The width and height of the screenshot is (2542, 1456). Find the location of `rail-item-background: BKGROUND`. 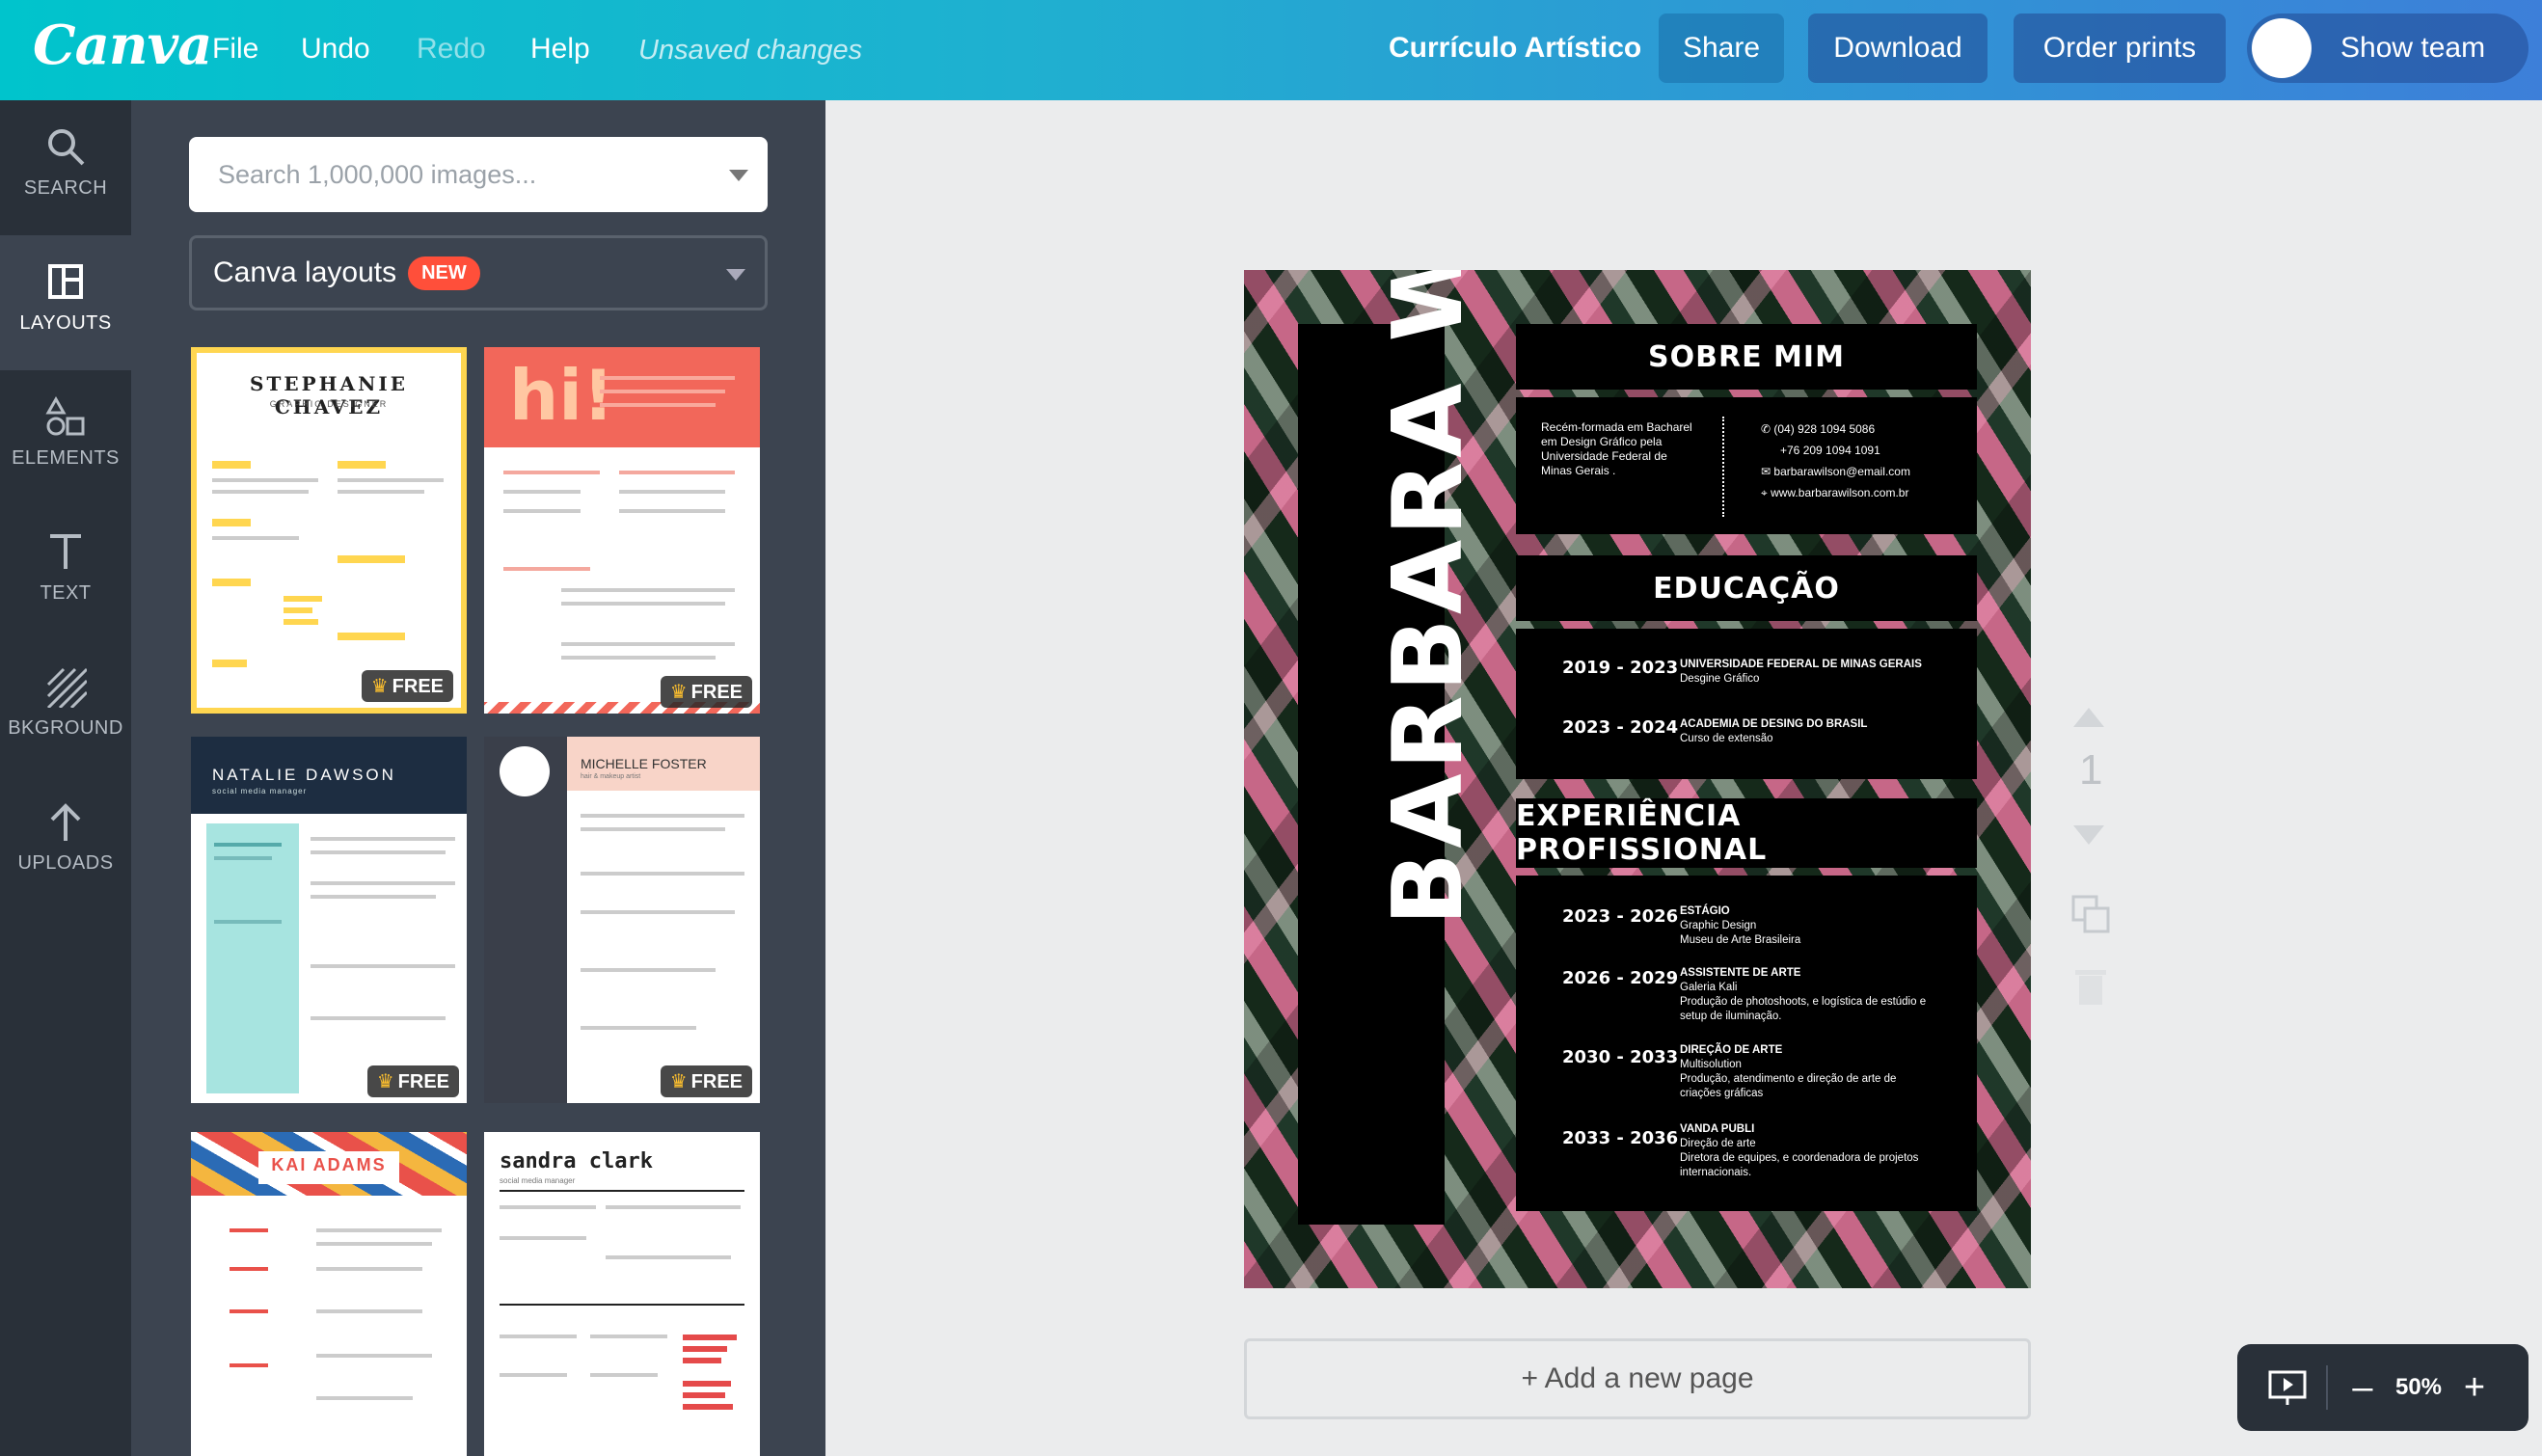

rail-item-background: BKGROUND is located at coordinates (65, 707).